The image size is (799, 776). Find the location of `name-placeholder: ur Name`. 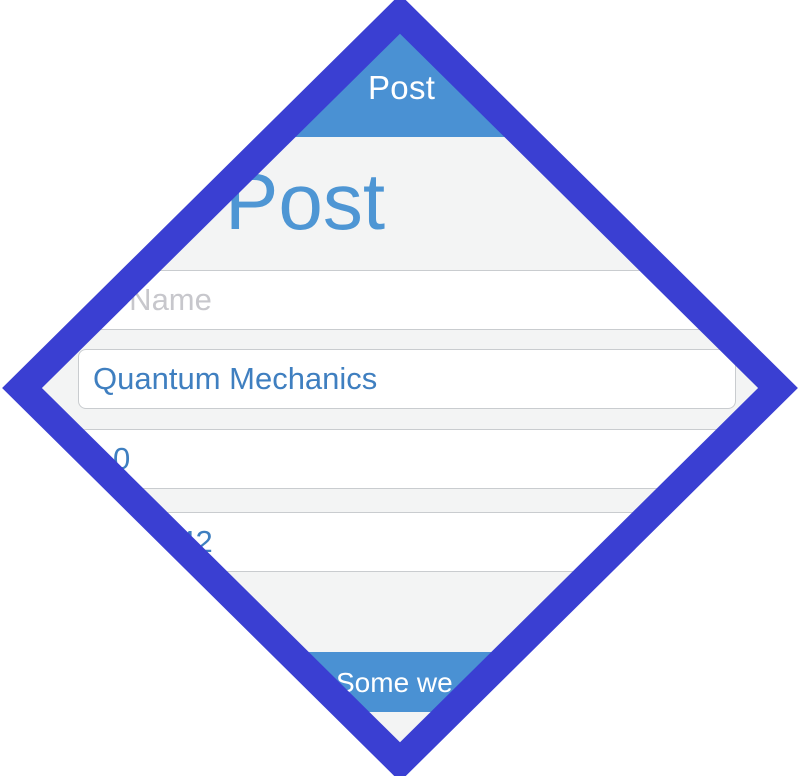

name-placeholder: ur Name is located at coordinates (152, 299).